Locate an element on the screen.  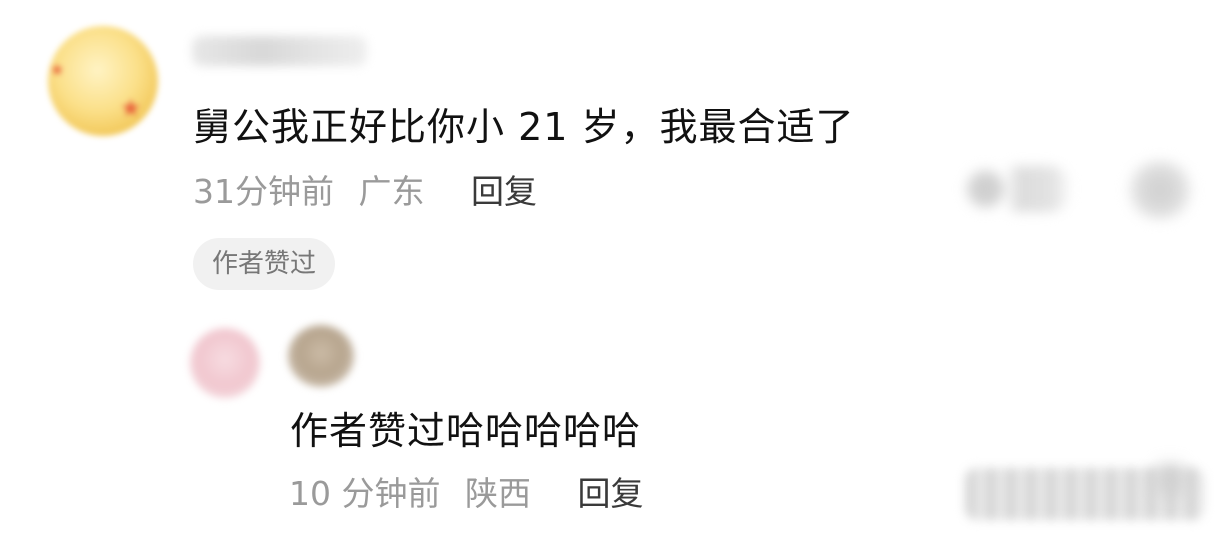
commenter-username-blurred is located at coordinates (279, 51).